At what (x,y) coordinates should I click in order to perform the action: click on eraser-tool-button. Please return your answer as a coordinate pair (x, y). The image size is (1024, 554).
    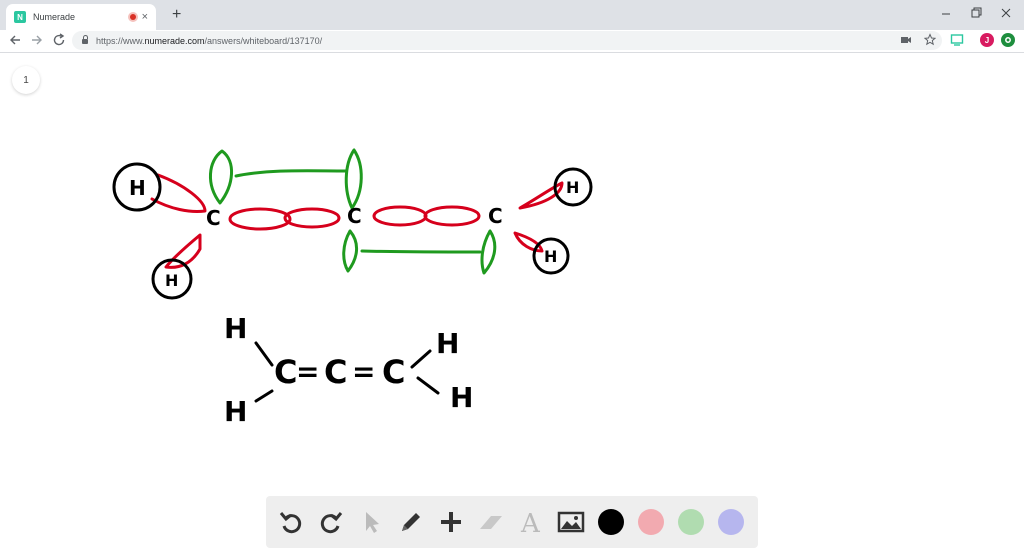
    Looking at the image, I should click on (491, 522).